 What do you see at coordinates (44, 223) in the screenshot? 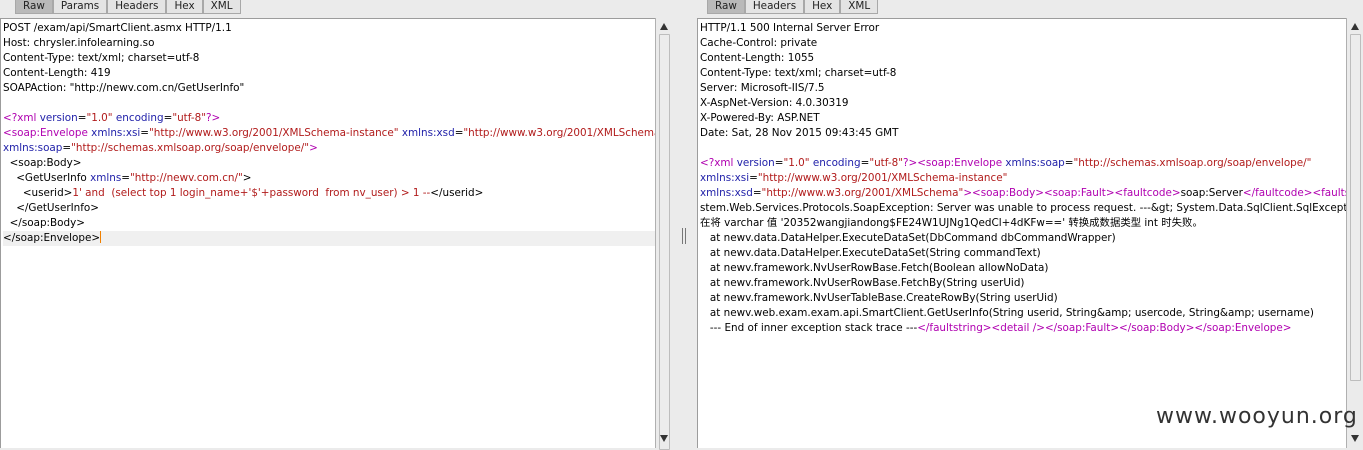
I see `code-token: </soap:Body>` at bounding box center [44, 223].